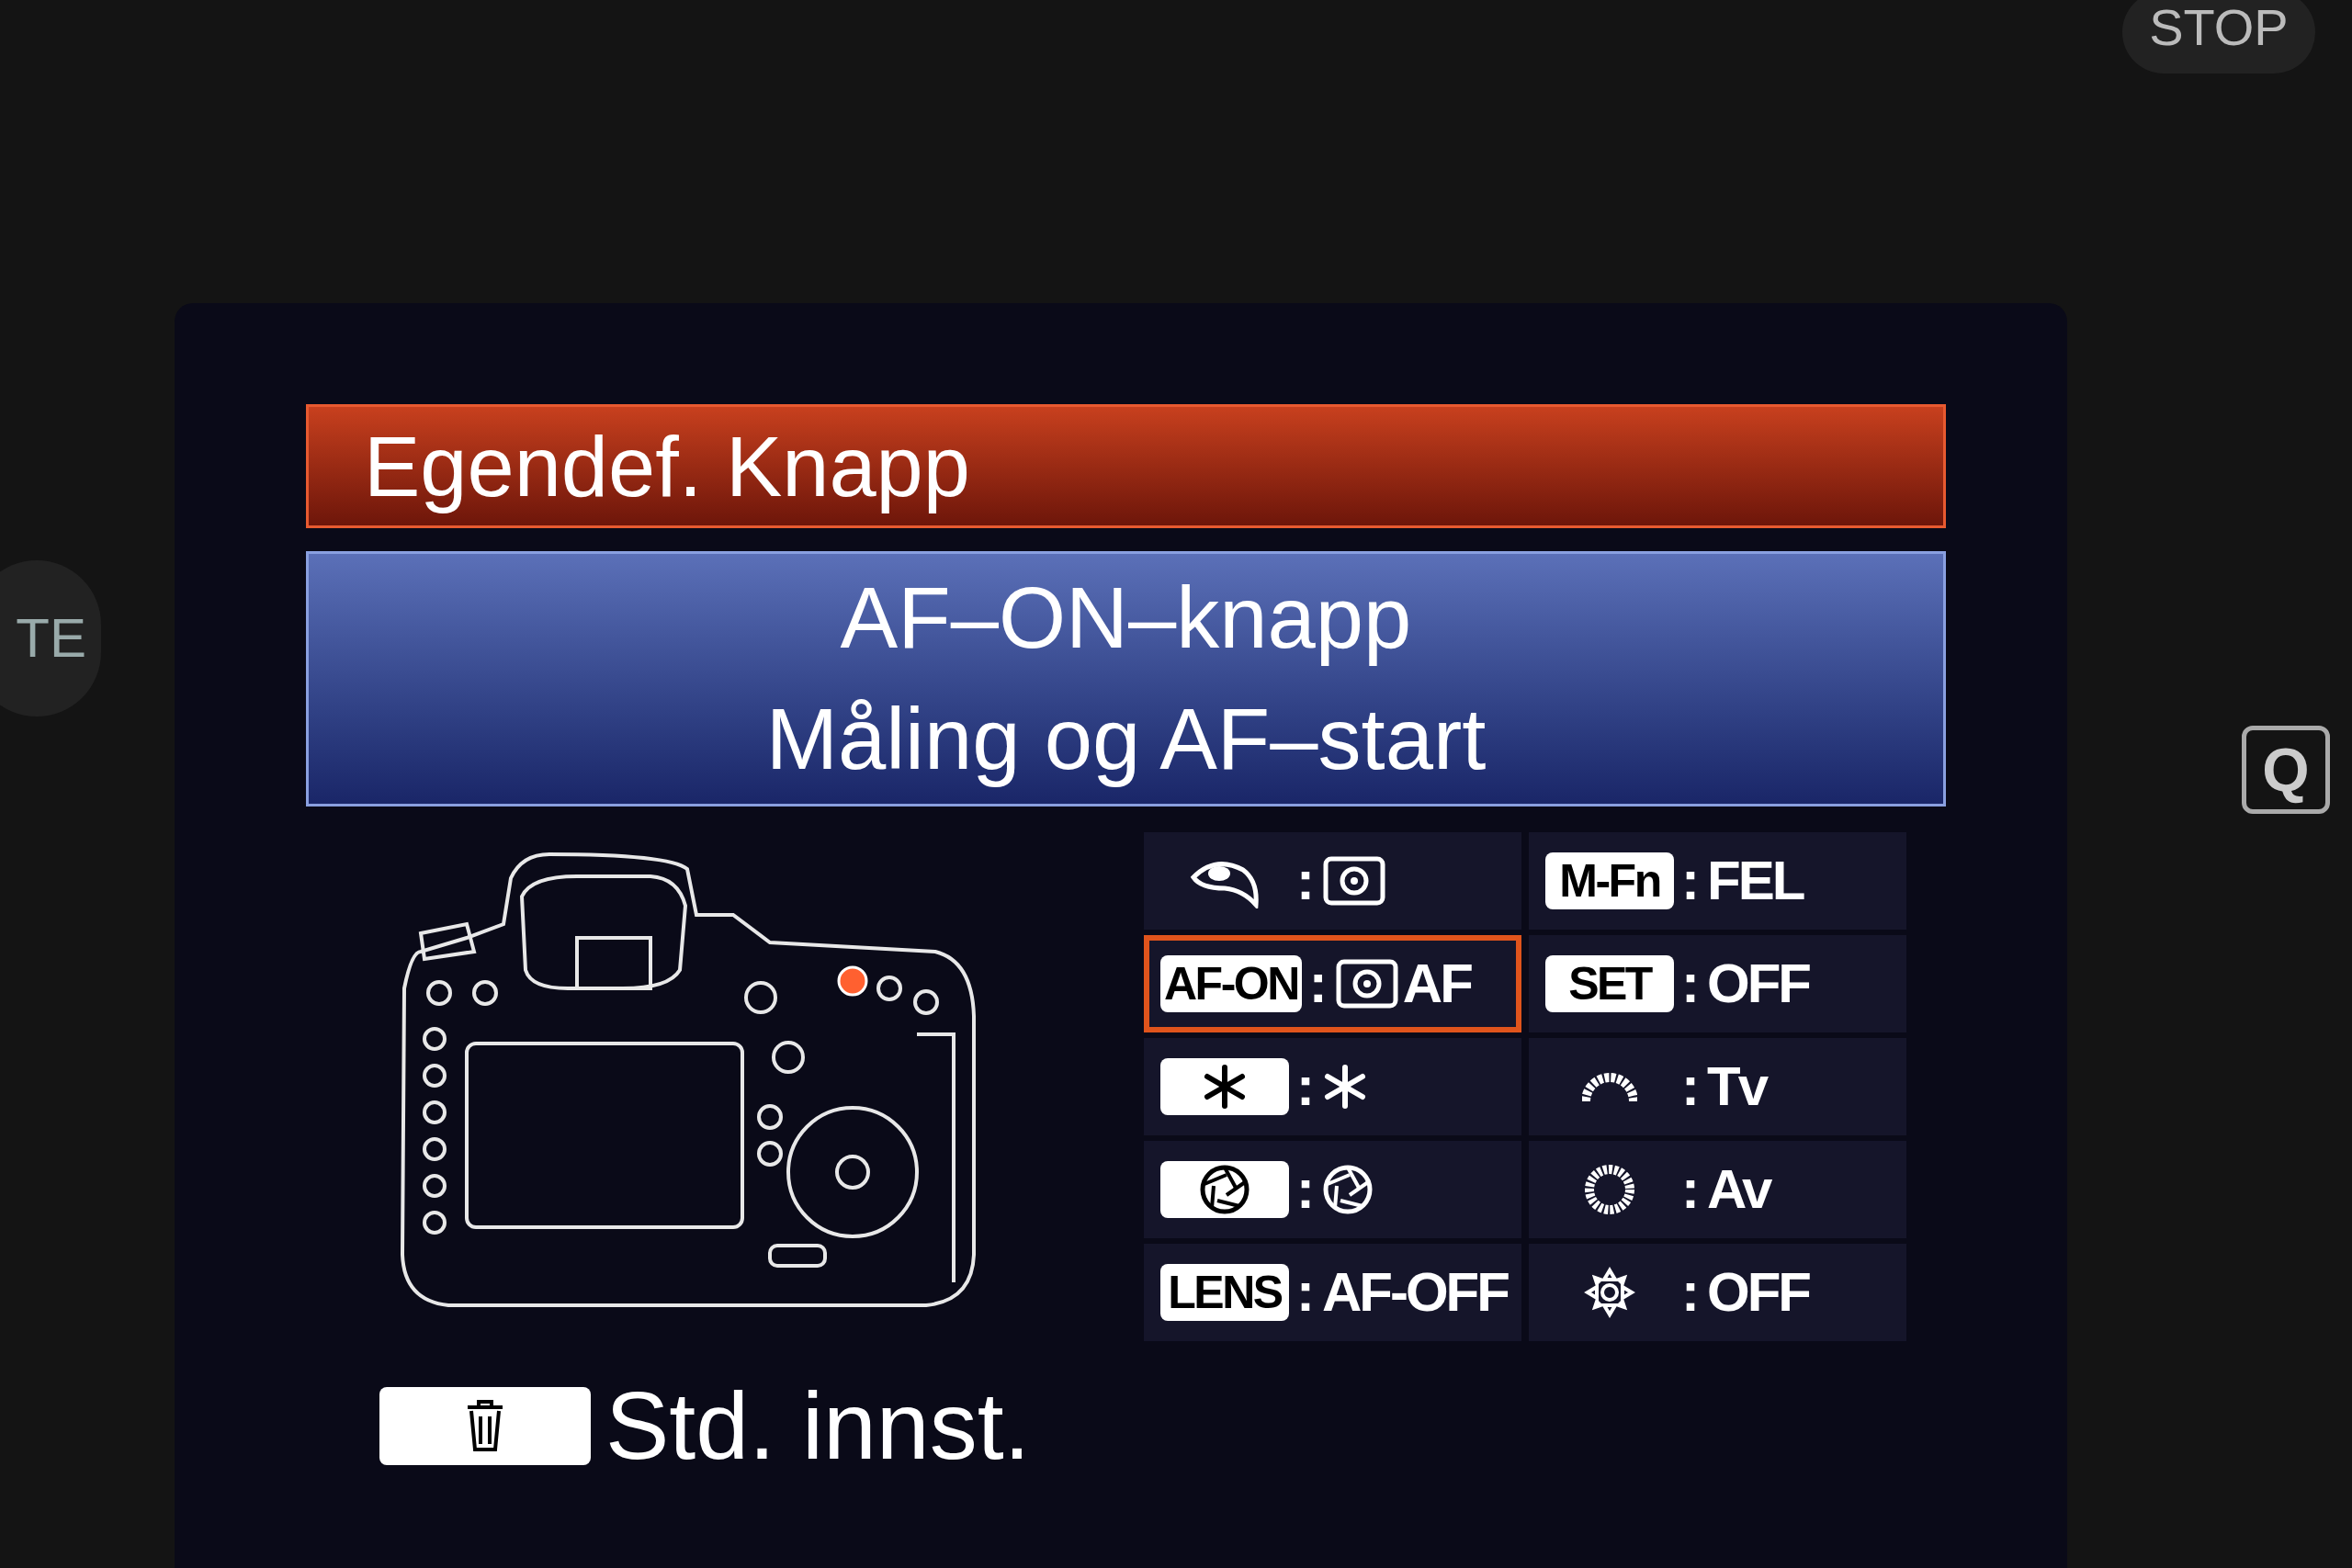  I want to click on reset-label: Std. innst., so click(818, 1425).